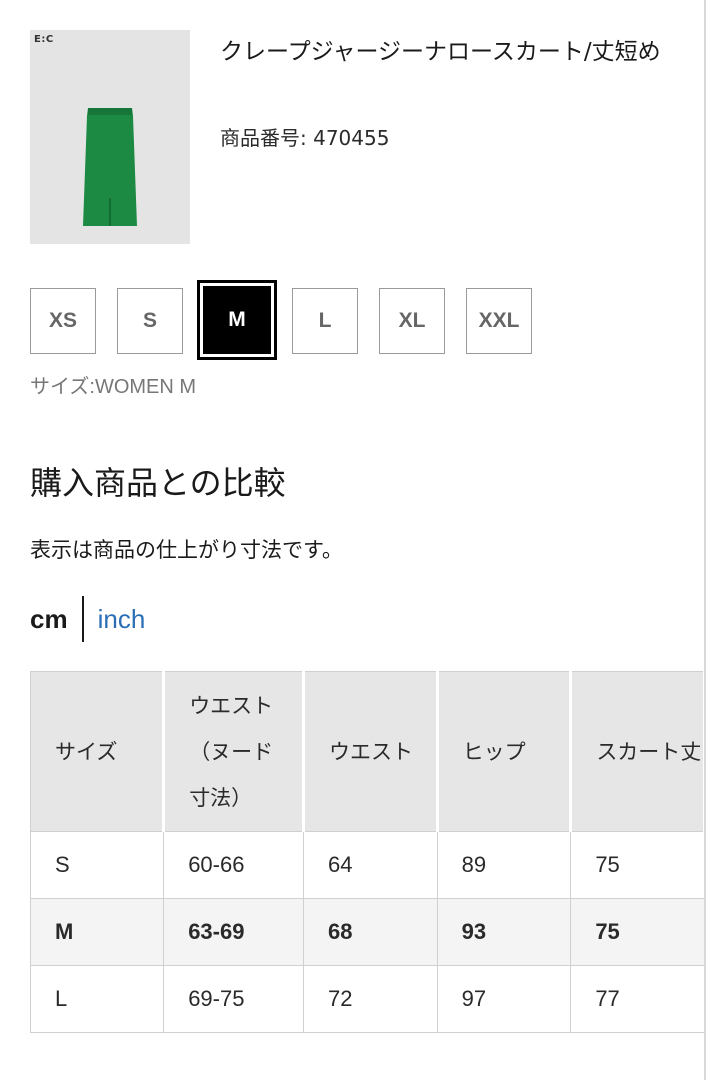 Image resolution: width=706 pixels, height=1080 pixels. Describe the element at coordinates (325, 321) in the screenshot. I see `size-option-l: L` at that location.